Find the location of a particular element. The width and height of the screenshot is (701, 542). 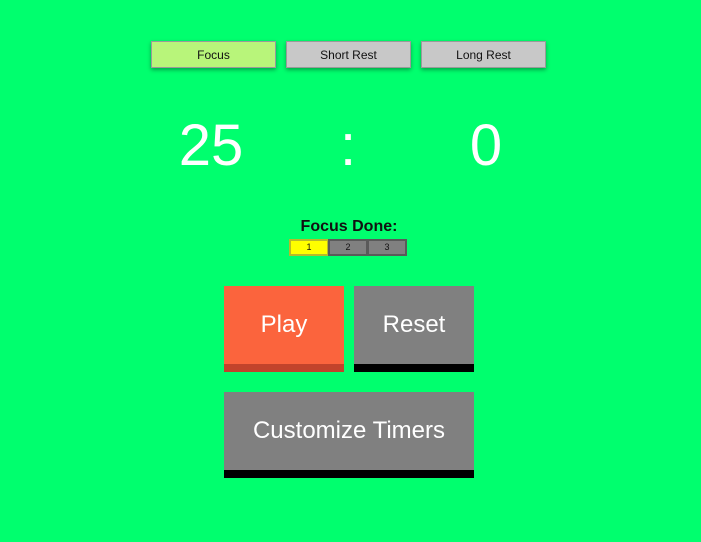

focus-progress: 1 2 3 is located at coordinates (349, 247).